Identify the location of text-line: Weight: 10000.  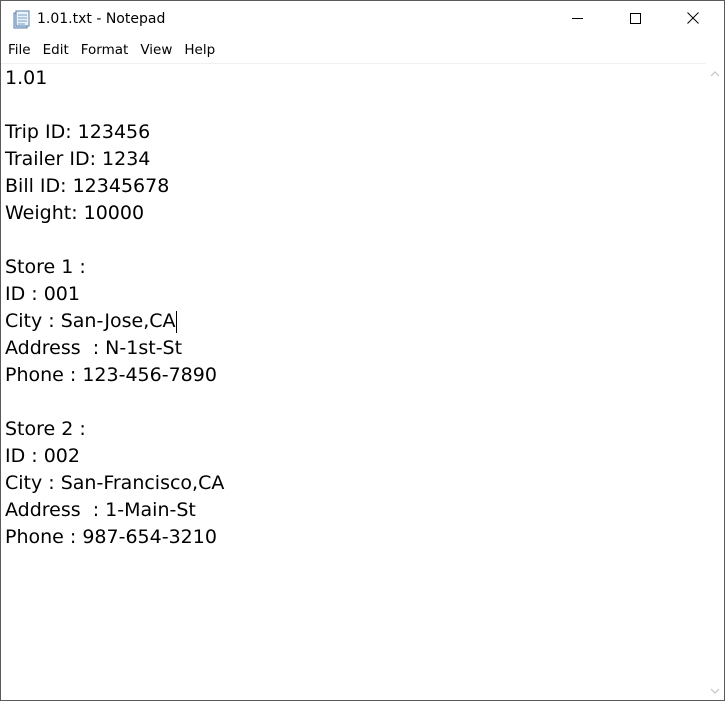
(75, 213).